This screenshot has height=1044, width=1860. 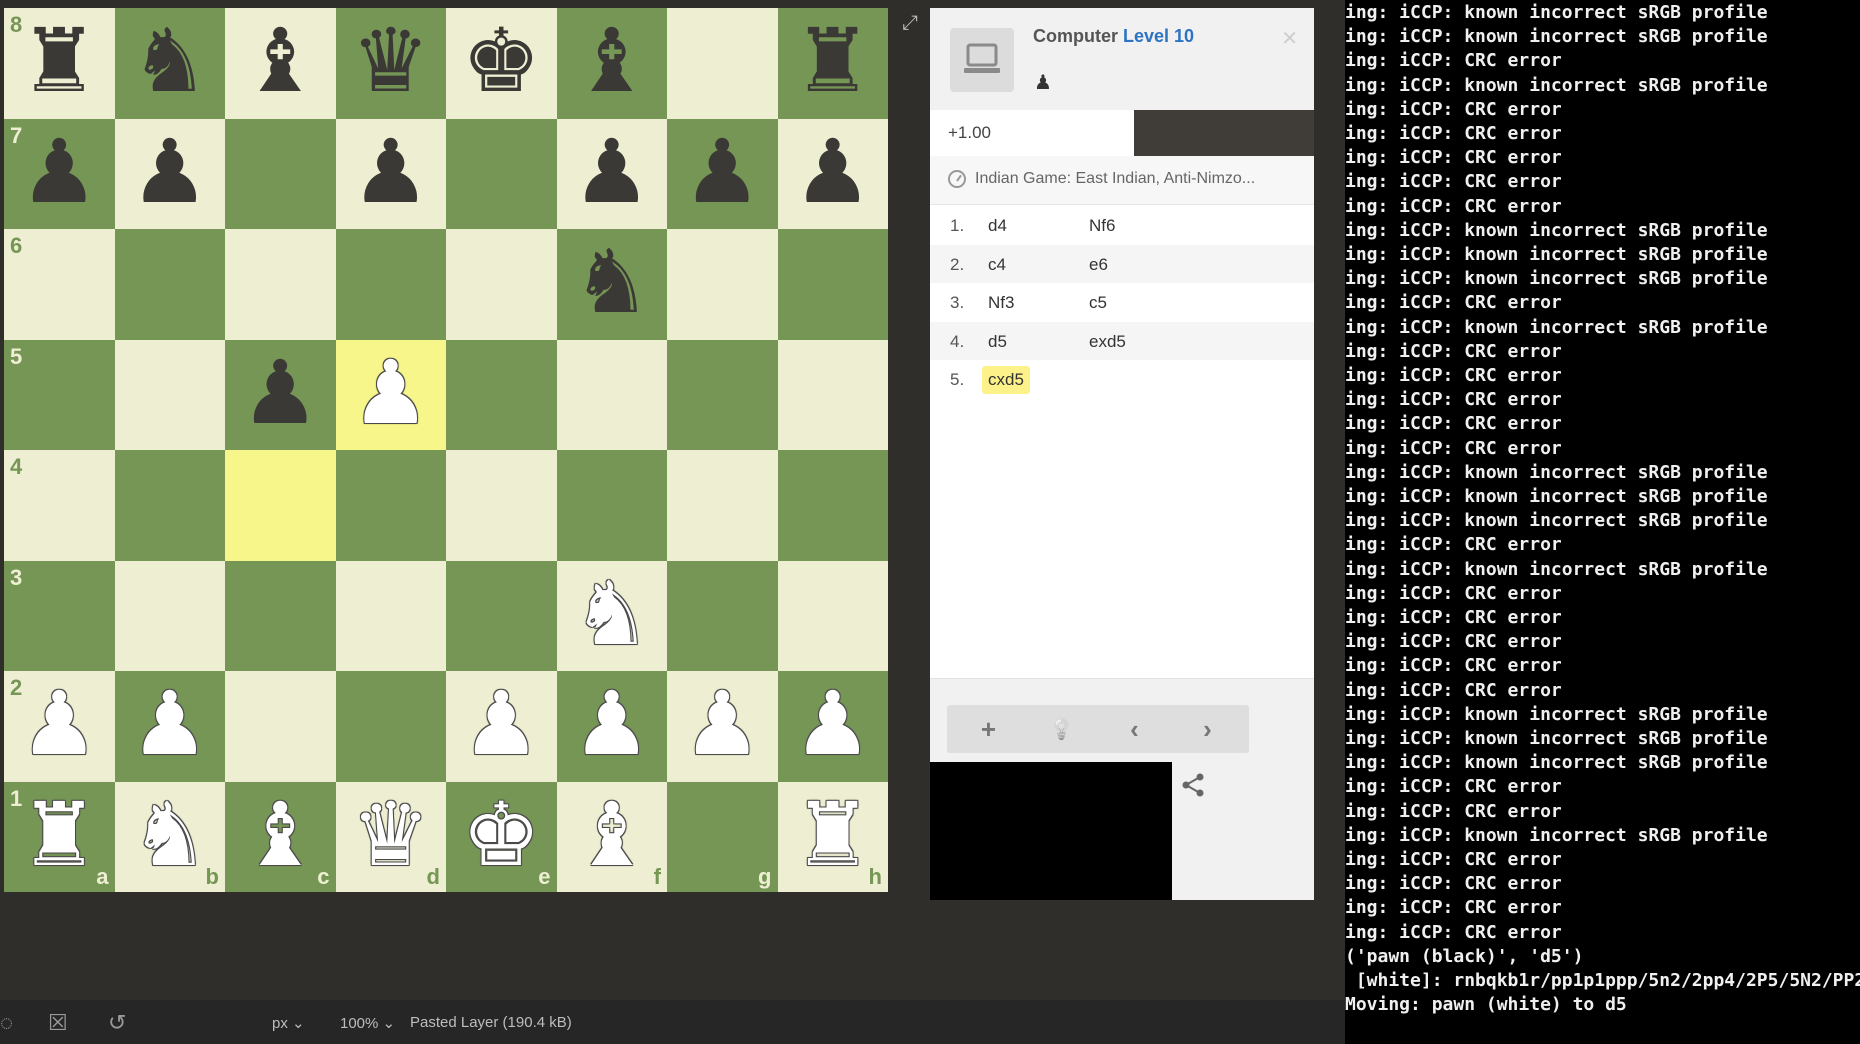 I want to click on square-a2: 2 ♟, so click(x=59, y=726).